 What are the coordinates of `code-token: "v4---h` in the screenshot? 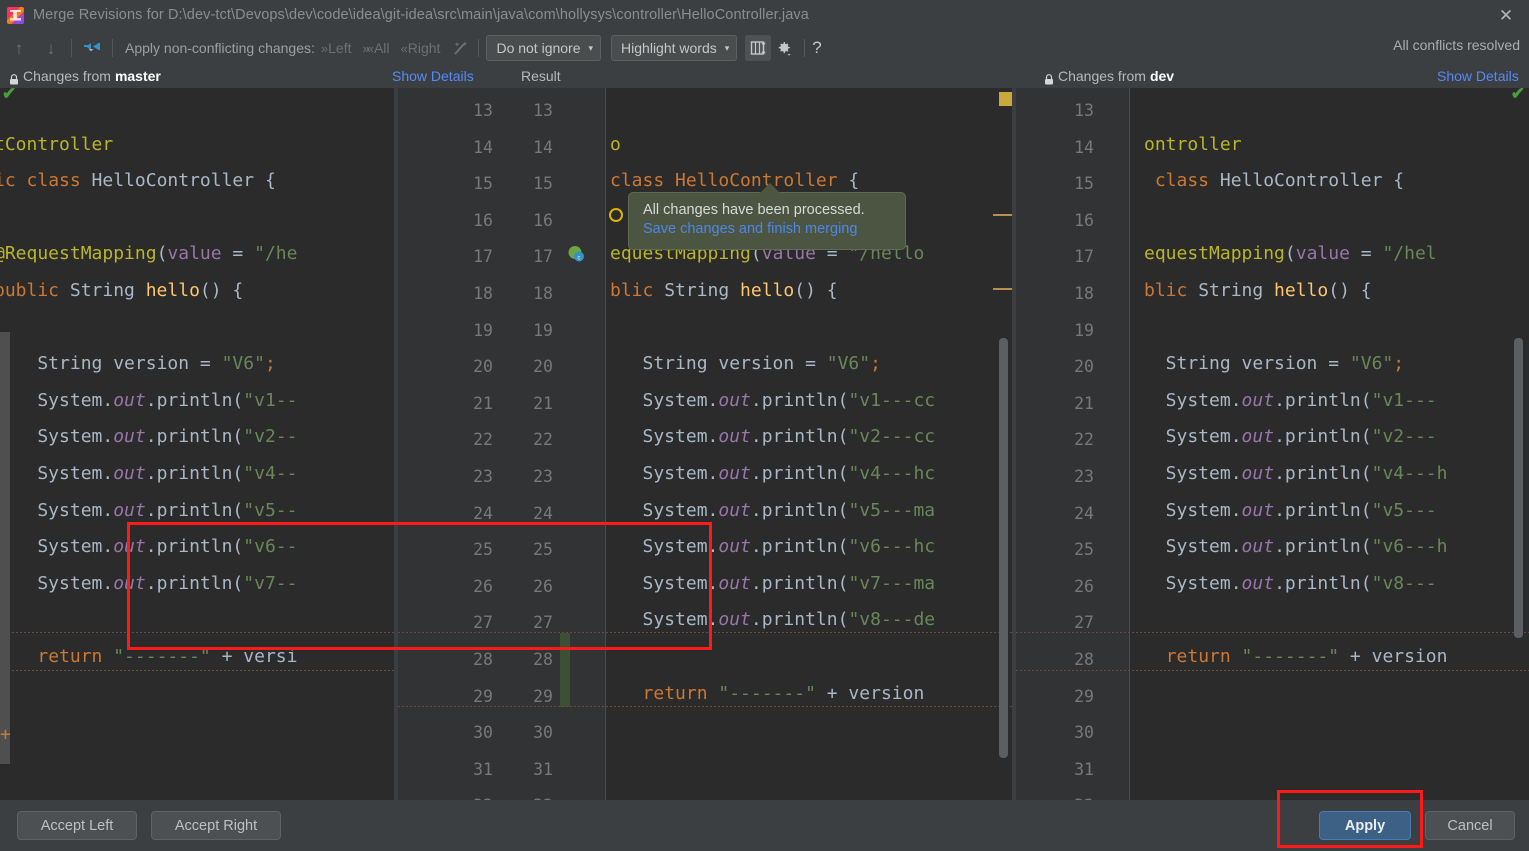 It's located at (1409, 473).